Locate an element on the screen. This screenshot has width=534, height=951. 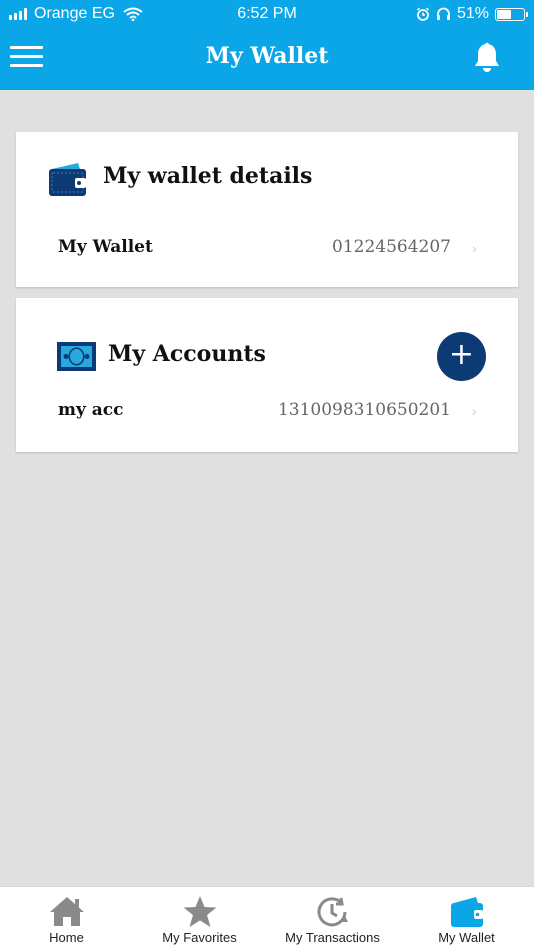
page-title: My Wallet is located at coordinates (267, 56).